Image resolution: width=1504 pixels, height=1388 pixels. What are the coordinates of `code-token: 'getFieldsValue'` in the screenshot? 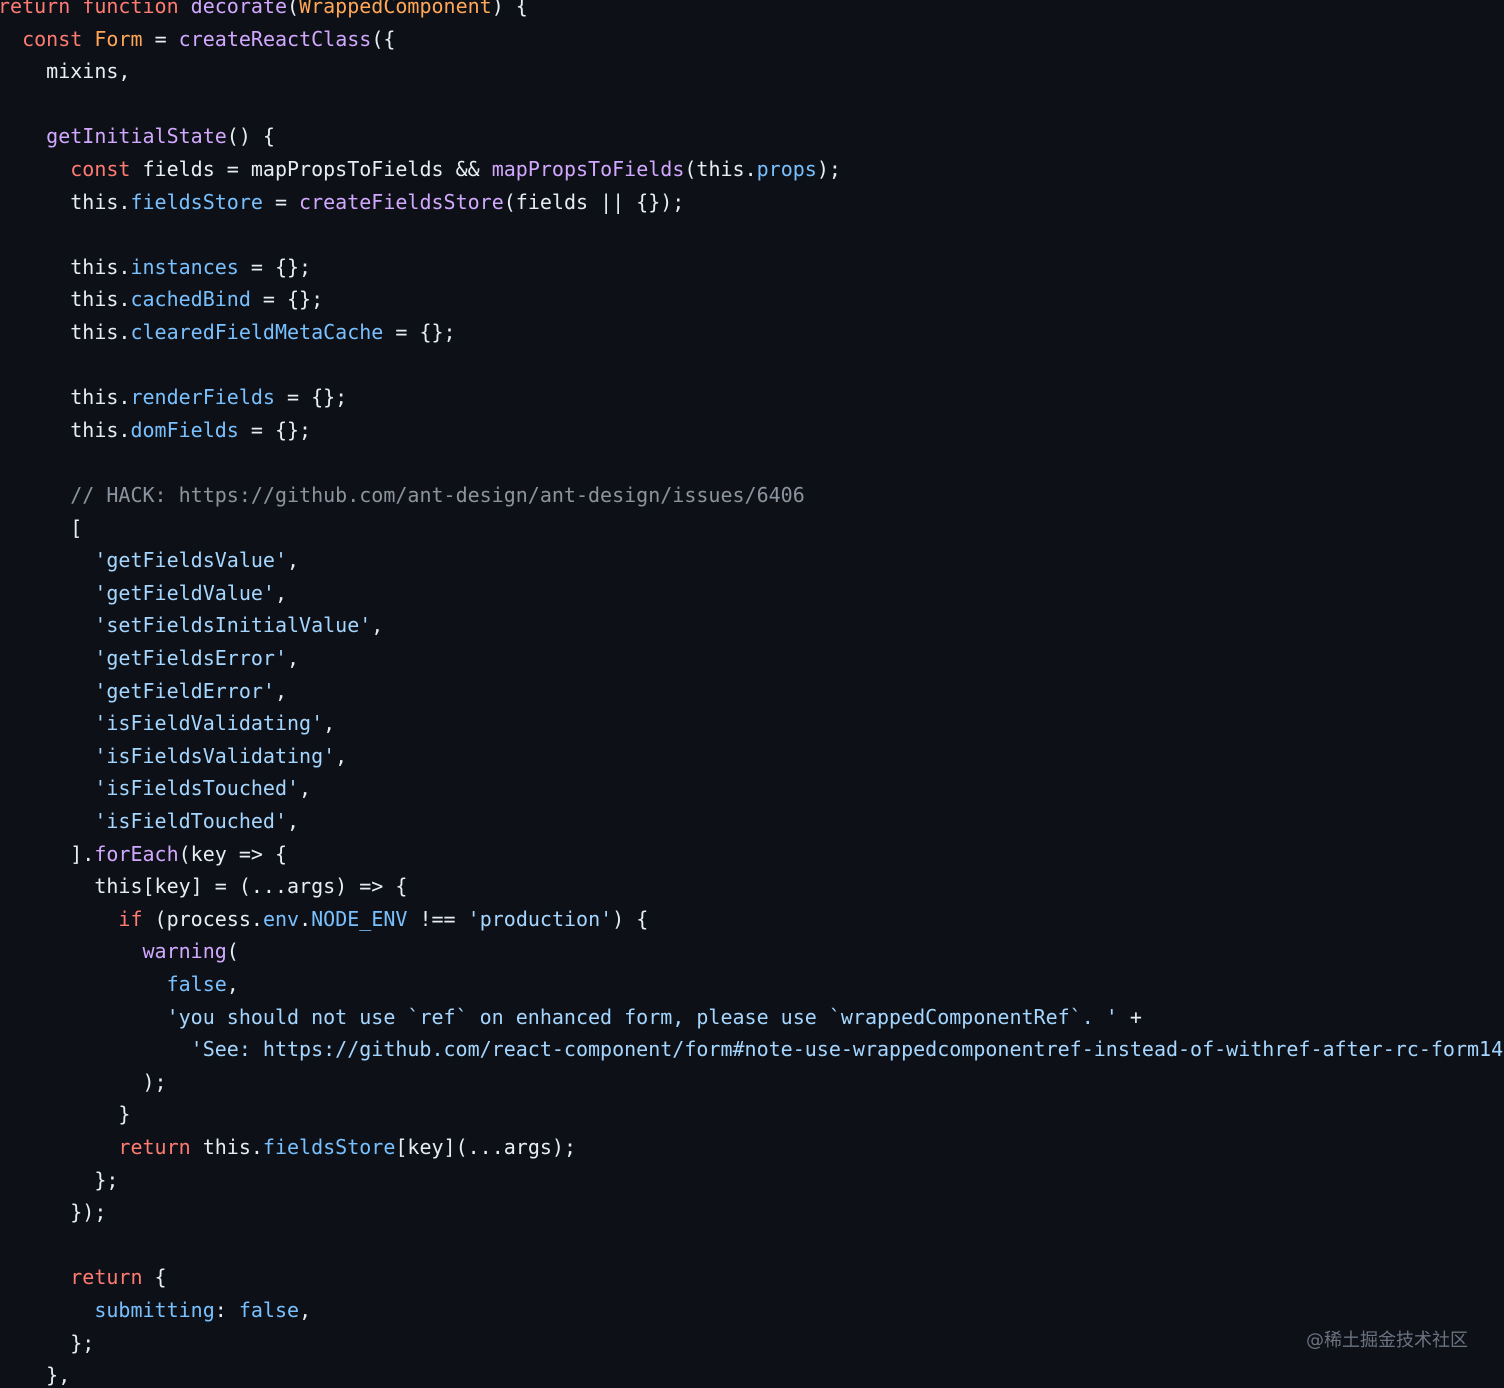 It's located at (190, 560).